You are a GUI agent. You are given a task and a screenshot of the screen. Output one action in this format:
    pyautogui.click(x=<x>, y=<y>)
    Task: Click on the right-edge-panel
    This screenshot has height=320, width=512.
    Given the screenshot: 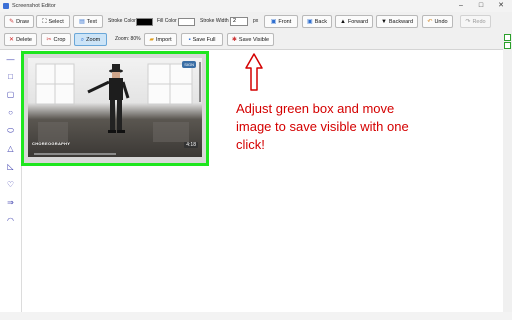 What is the action you would take?
    pyautogui.click(x=507, y=162)
    